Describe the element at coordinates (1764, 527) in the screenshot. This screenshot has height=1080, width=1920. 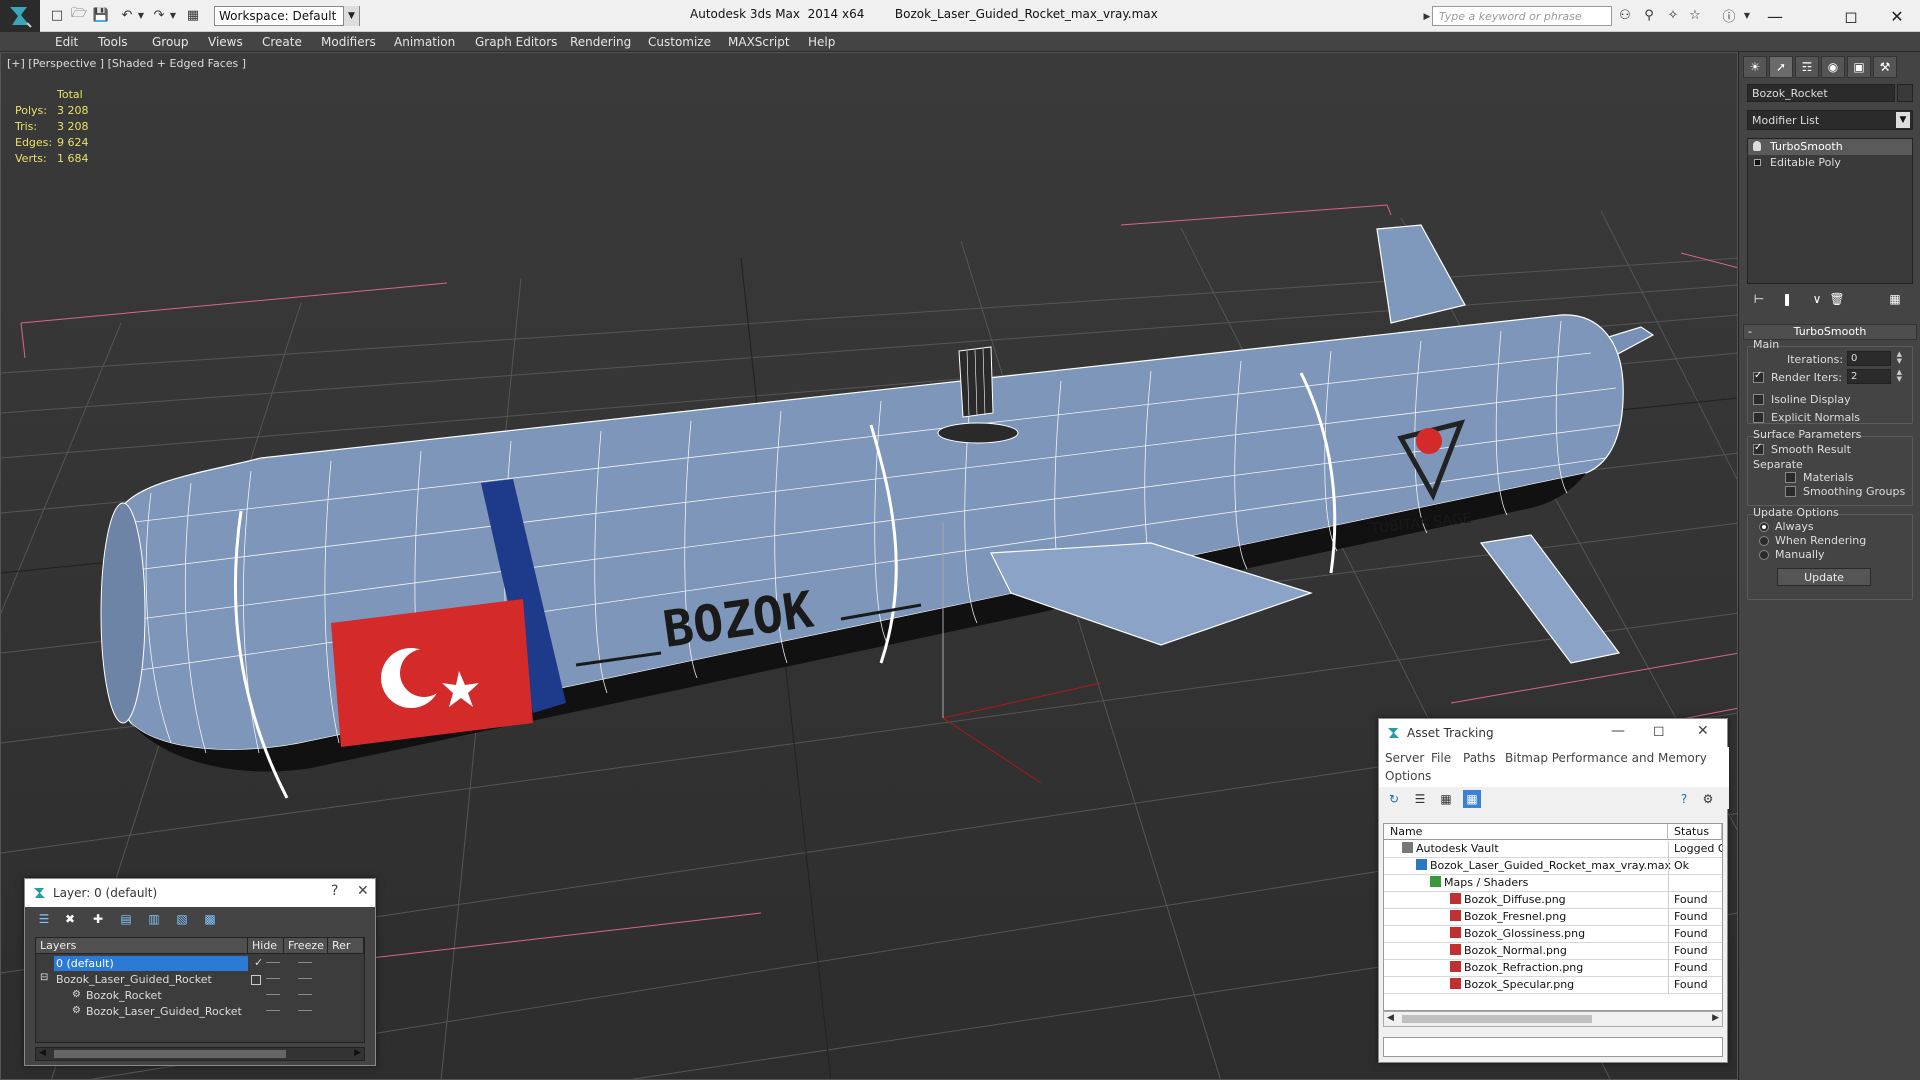
I see `update-always-radio` at that location.